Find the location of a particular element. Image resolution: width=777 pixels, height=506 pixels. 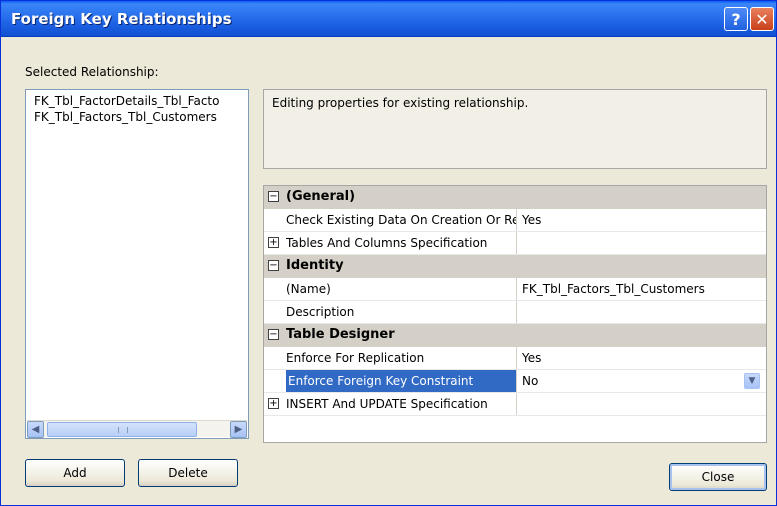

property-value-dropdown: No is located at coordinates (642, 381).